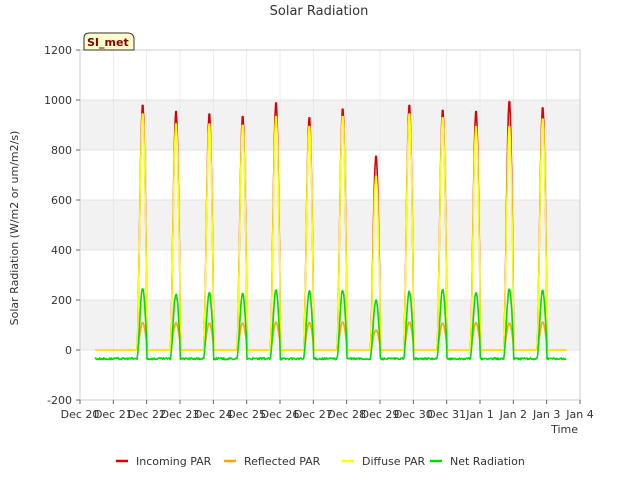  What do you see at coordinates (546, 414) in the screenshot?
I see `x-tick-label: Jan 3` at bounding box center [546, 414].